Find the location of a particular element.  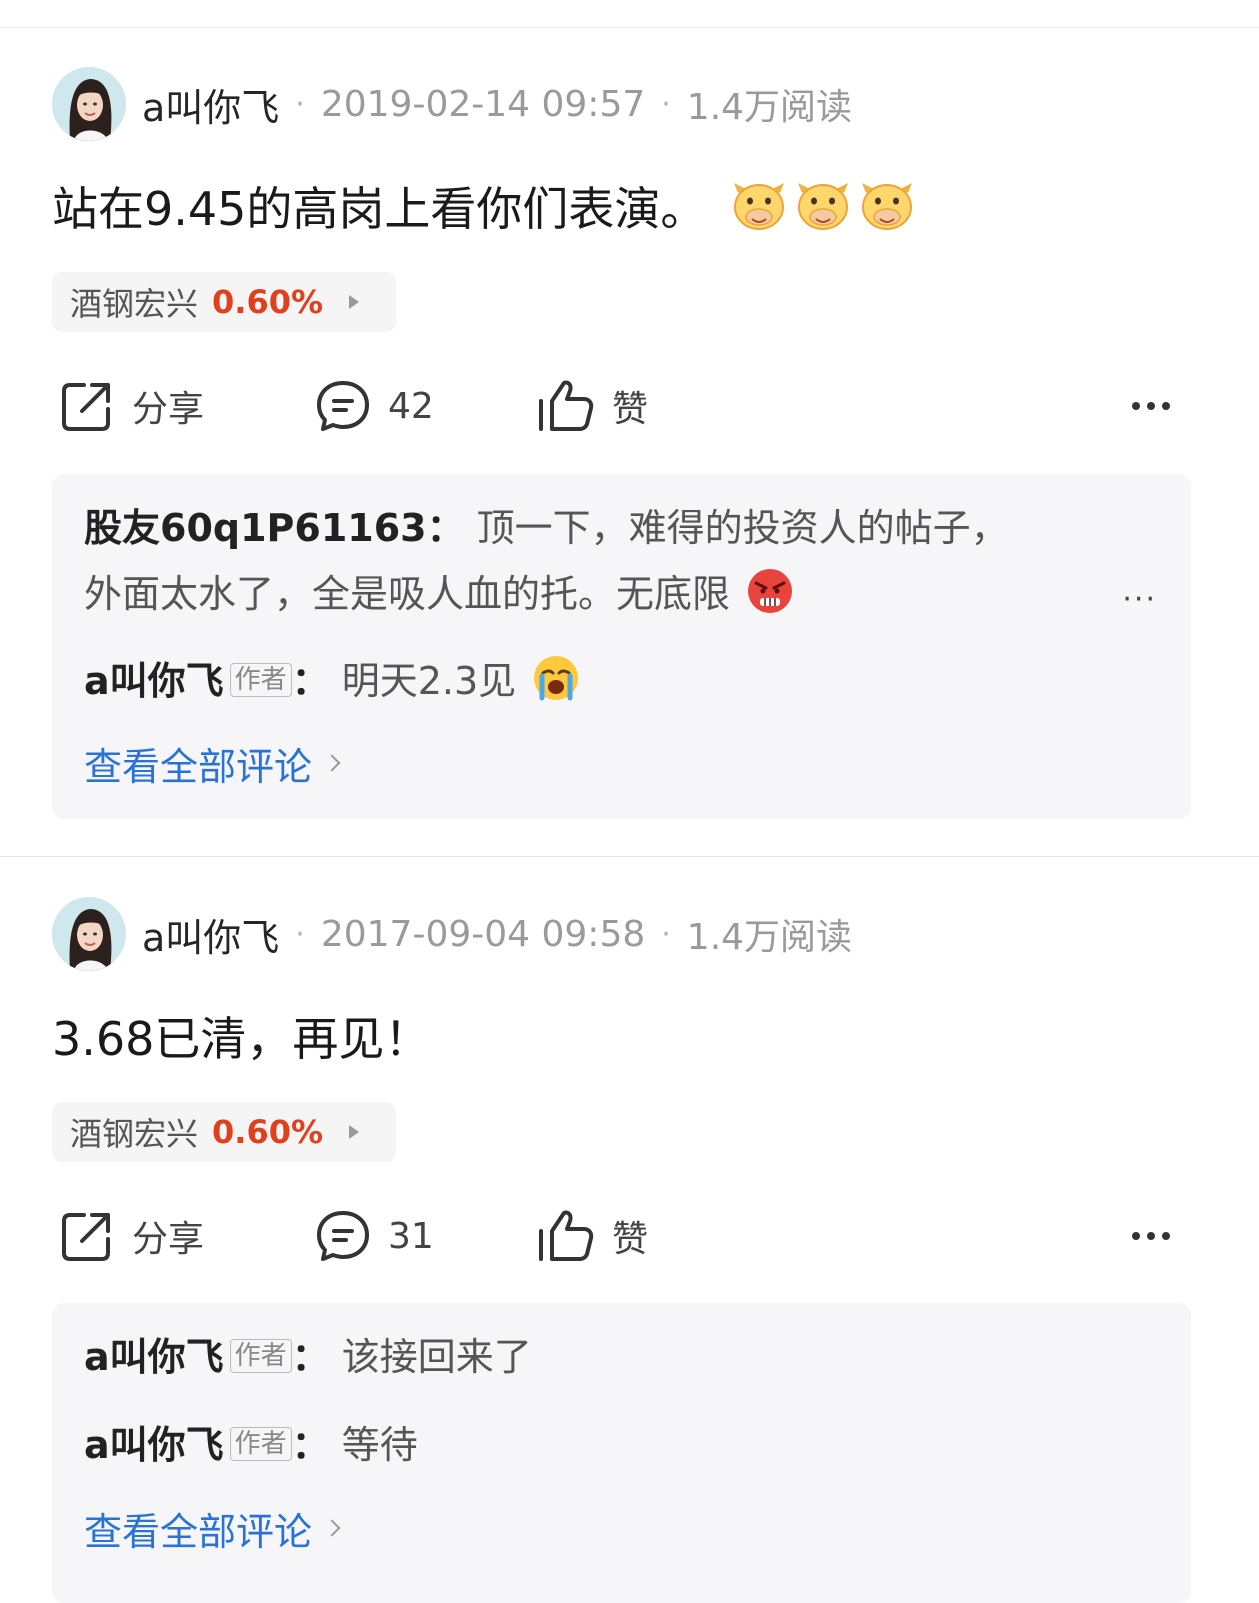

comment-item: a叫你飞 作者：等待 is located at coordinates (251, 1445).